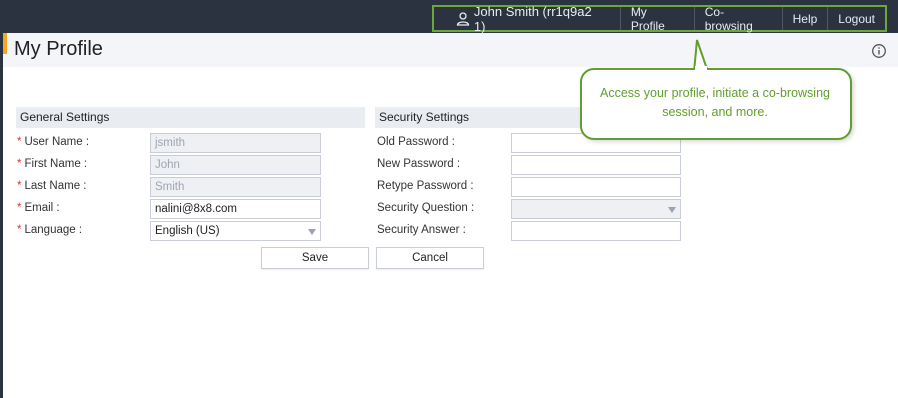  I want to click on save-button: Save, so click(315, 258).